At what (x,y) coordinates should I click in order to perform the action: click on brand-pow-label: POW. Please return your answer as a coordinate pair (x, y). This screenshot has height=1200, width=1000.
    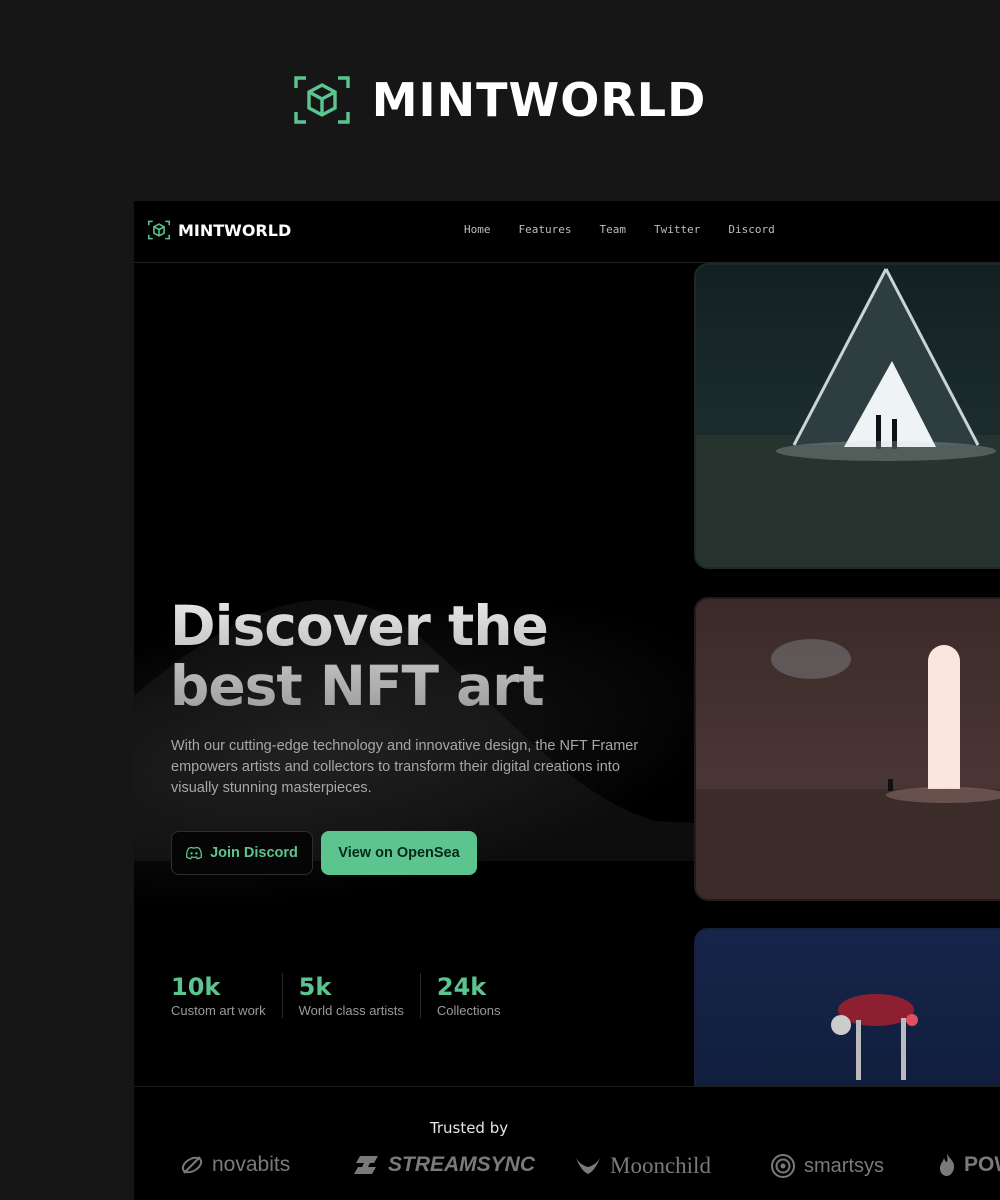
    Looking at the image, I should click on (982, 1164).